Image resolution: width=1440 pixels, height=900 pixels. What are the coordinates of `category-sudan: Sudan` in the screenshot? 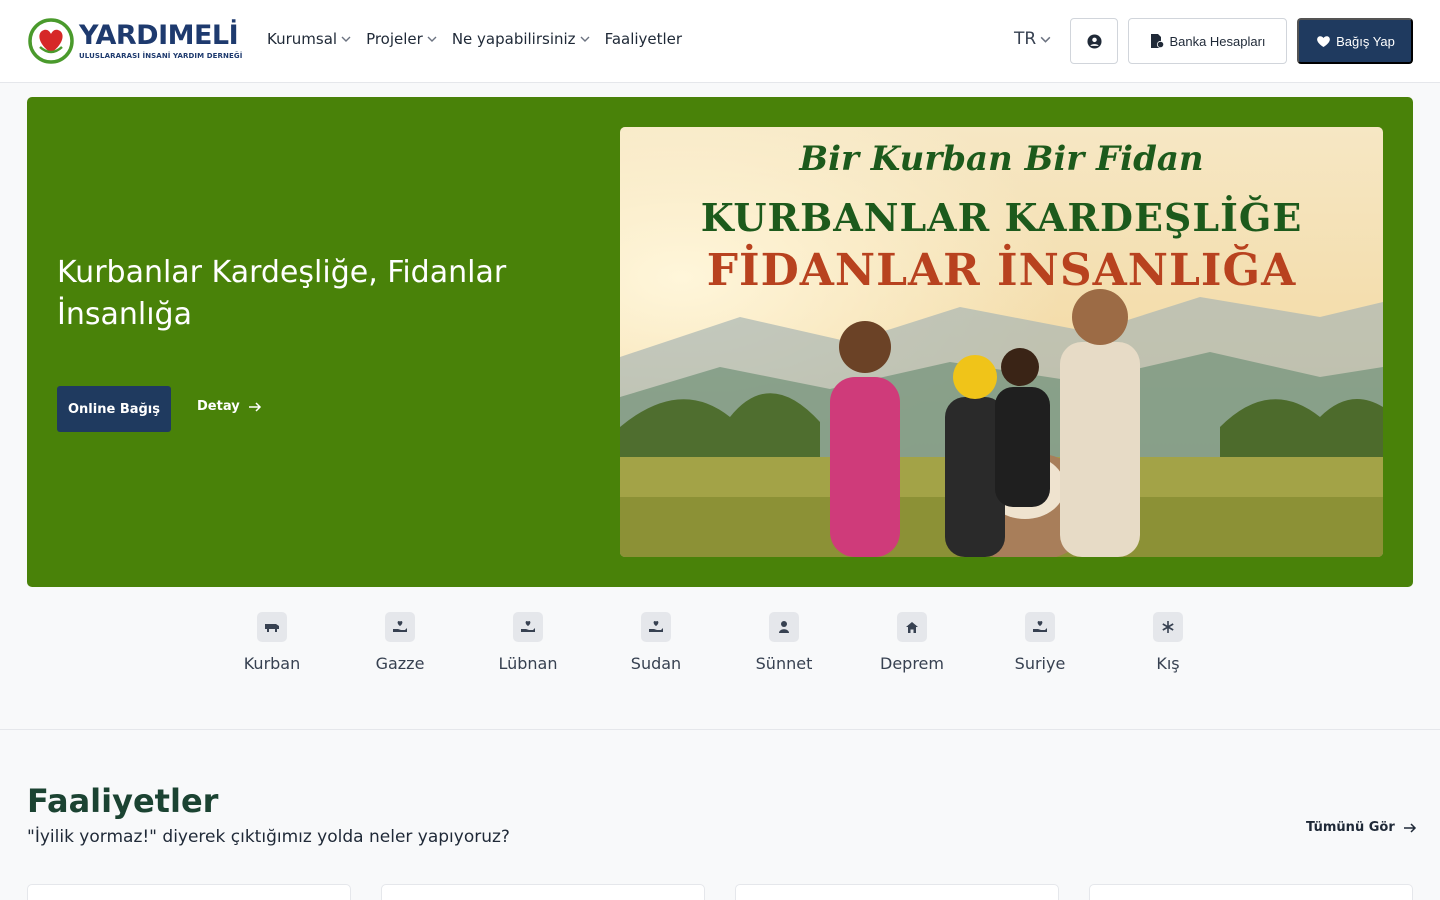 It's located at (656, 642).